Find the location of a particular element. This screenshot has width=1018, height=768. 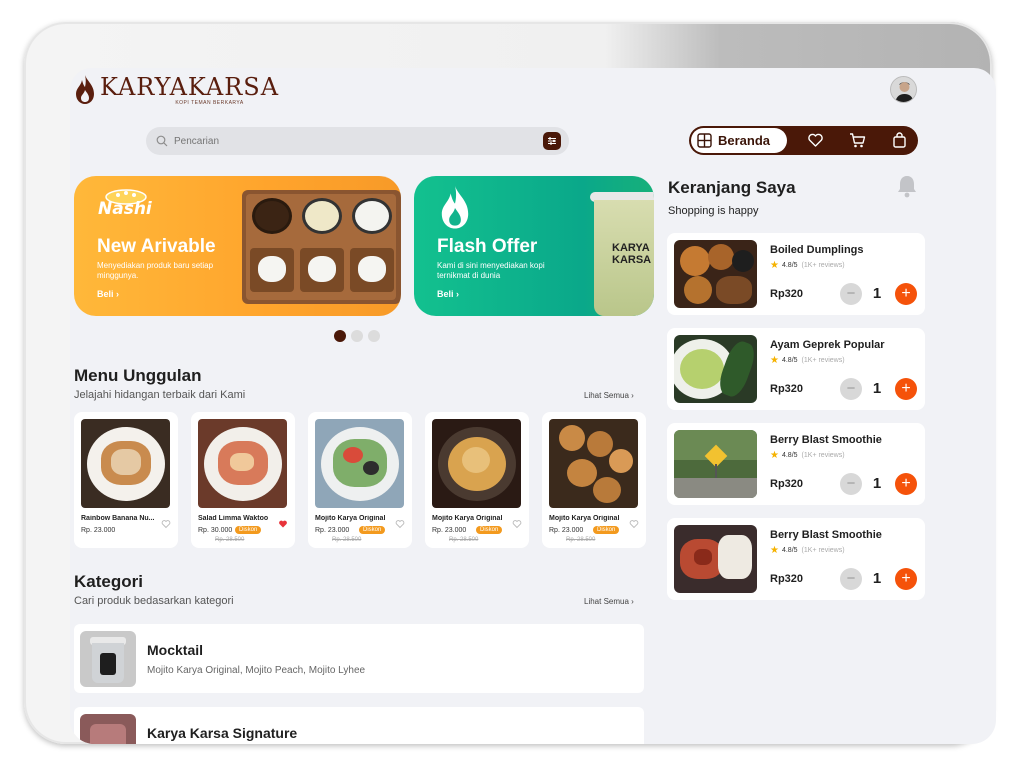

cart-item-name: Ayam Geprek Popular is located at coordinates (827, 345).